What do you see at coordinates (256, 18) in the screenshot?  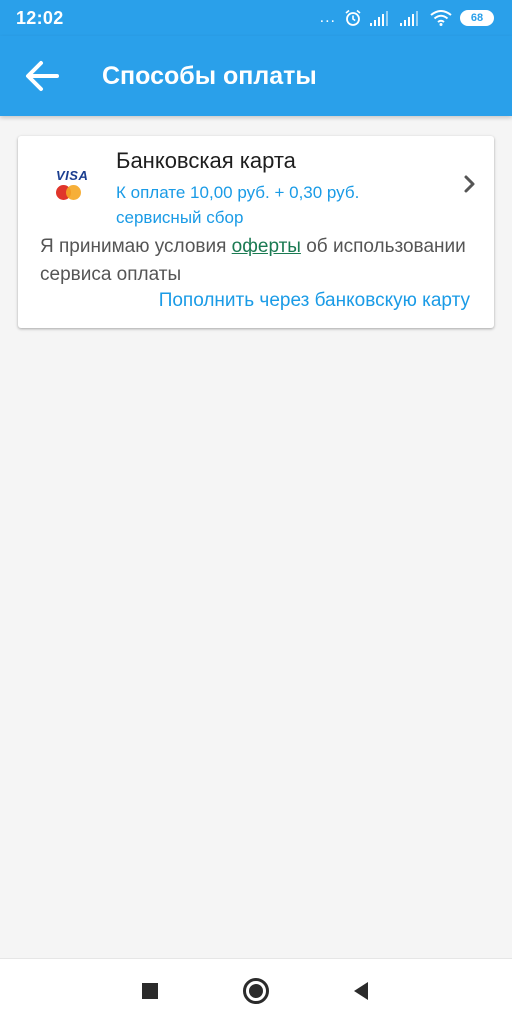 I see `status-bar: 12:02 ... 68` at bounding box center [256, 18].